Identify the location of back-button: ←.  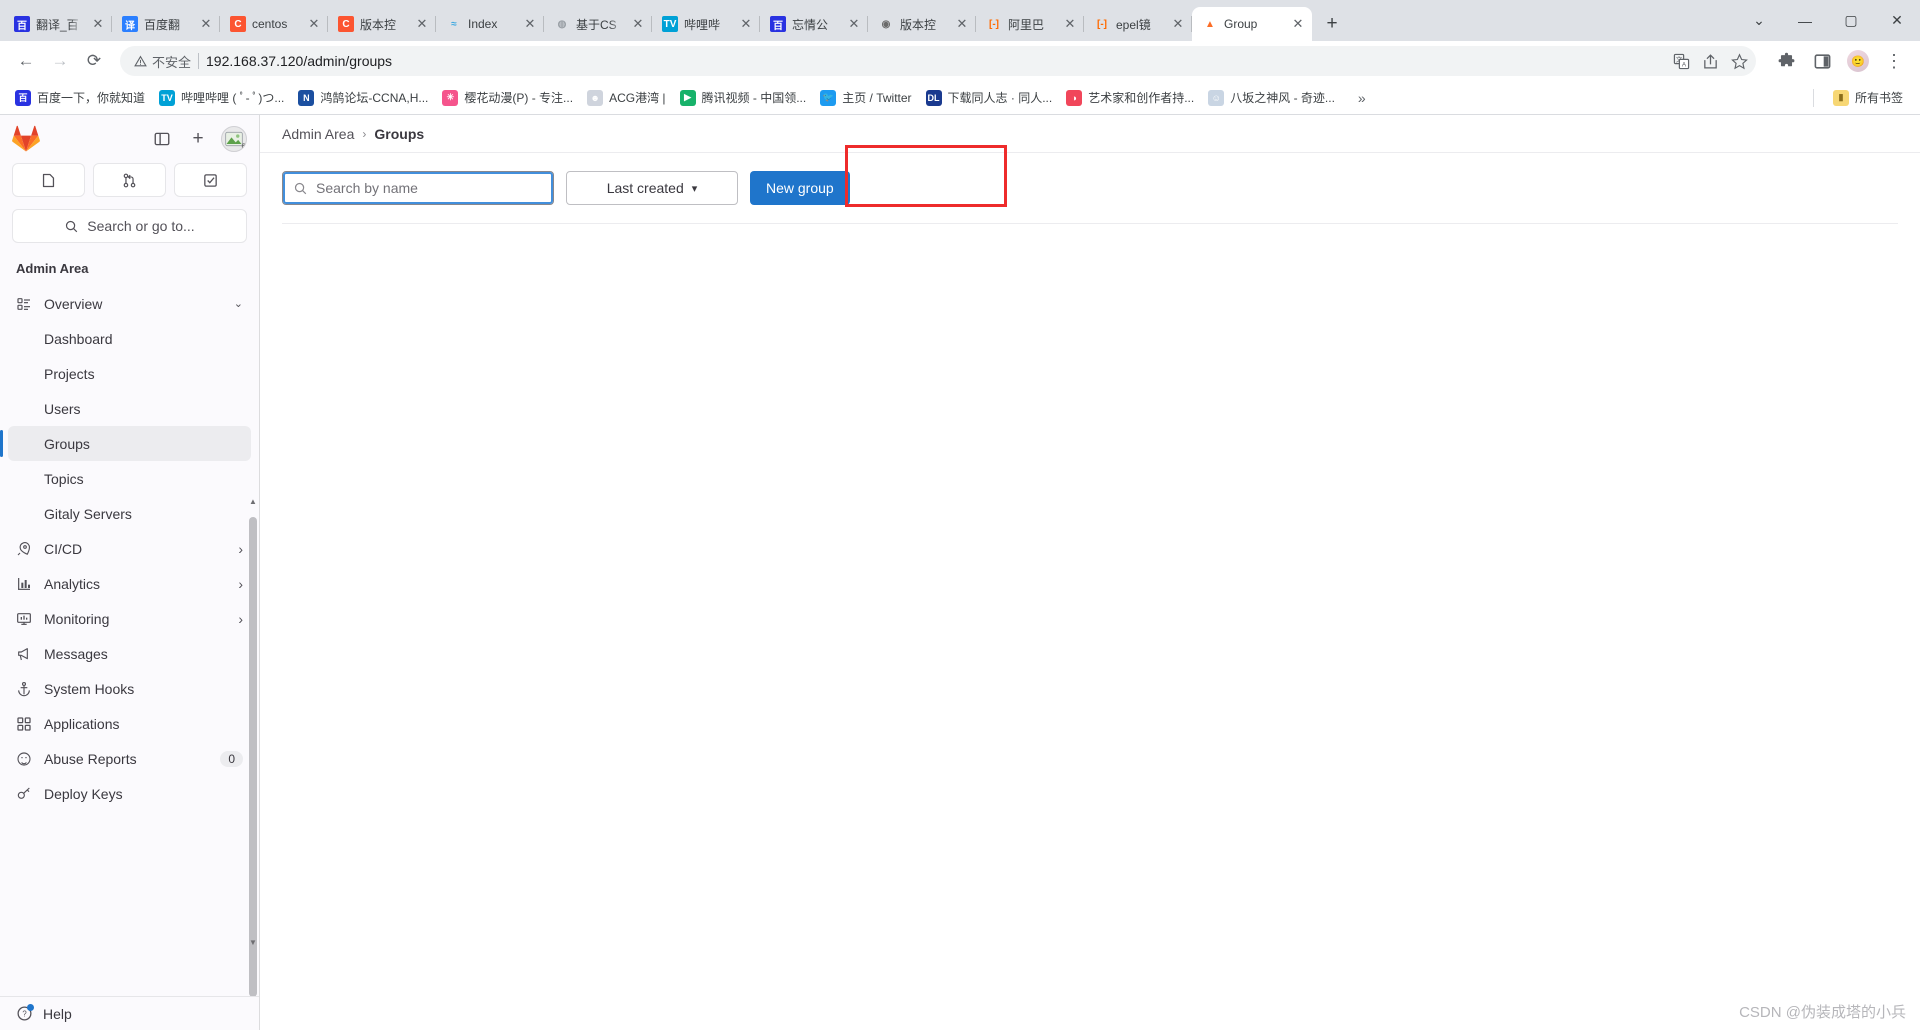
(26, 61).